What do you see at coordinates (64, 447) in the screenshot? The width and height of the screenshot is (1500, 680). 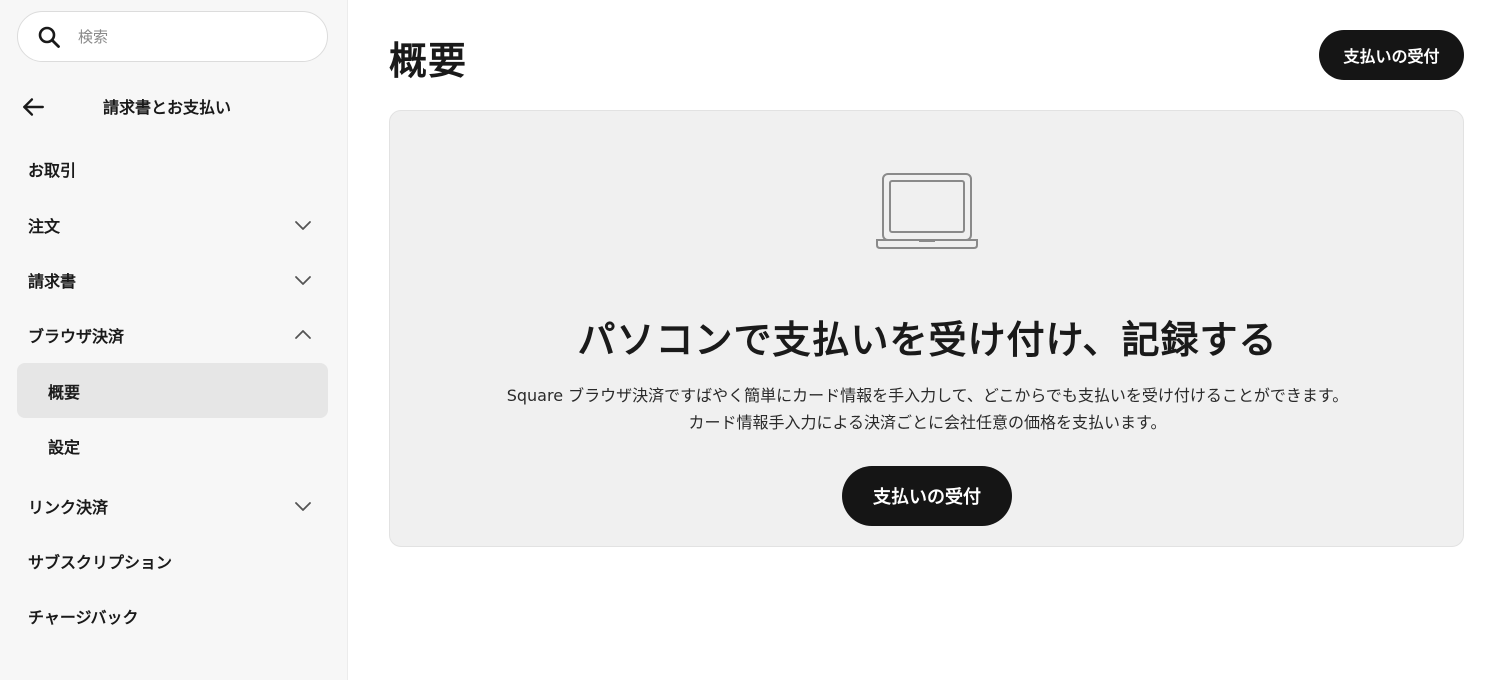 I see `sidebar-subitem-label: 設定` at bounding box center [64, 447].